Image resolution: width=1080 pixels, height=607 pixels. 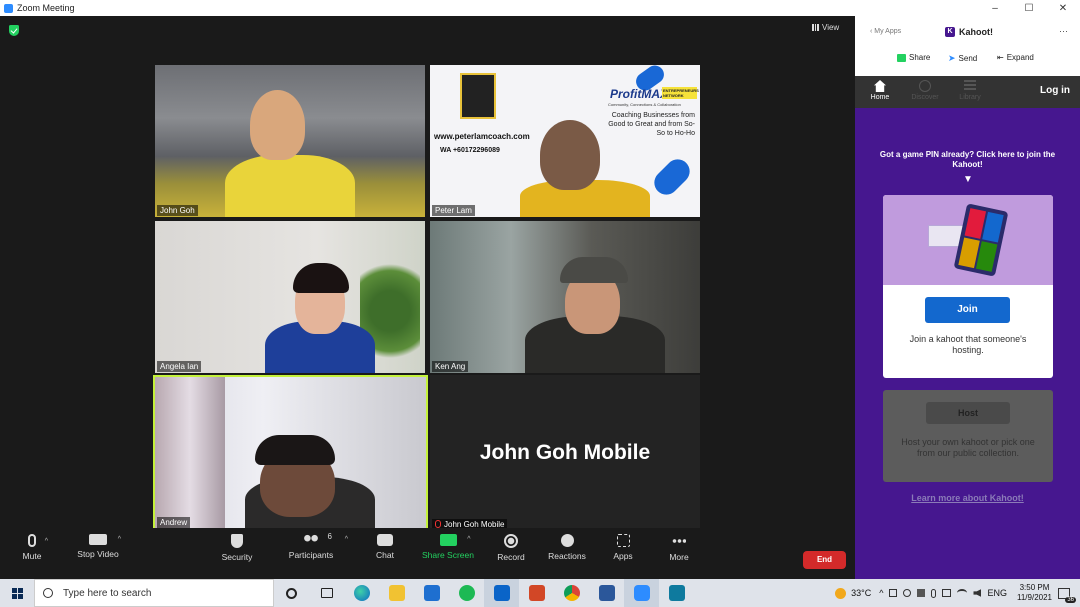 What do you see at coordinates (396, 593) in the screenshot?
I see `taskbar-app-explorer` at bounding box center [396, 593].